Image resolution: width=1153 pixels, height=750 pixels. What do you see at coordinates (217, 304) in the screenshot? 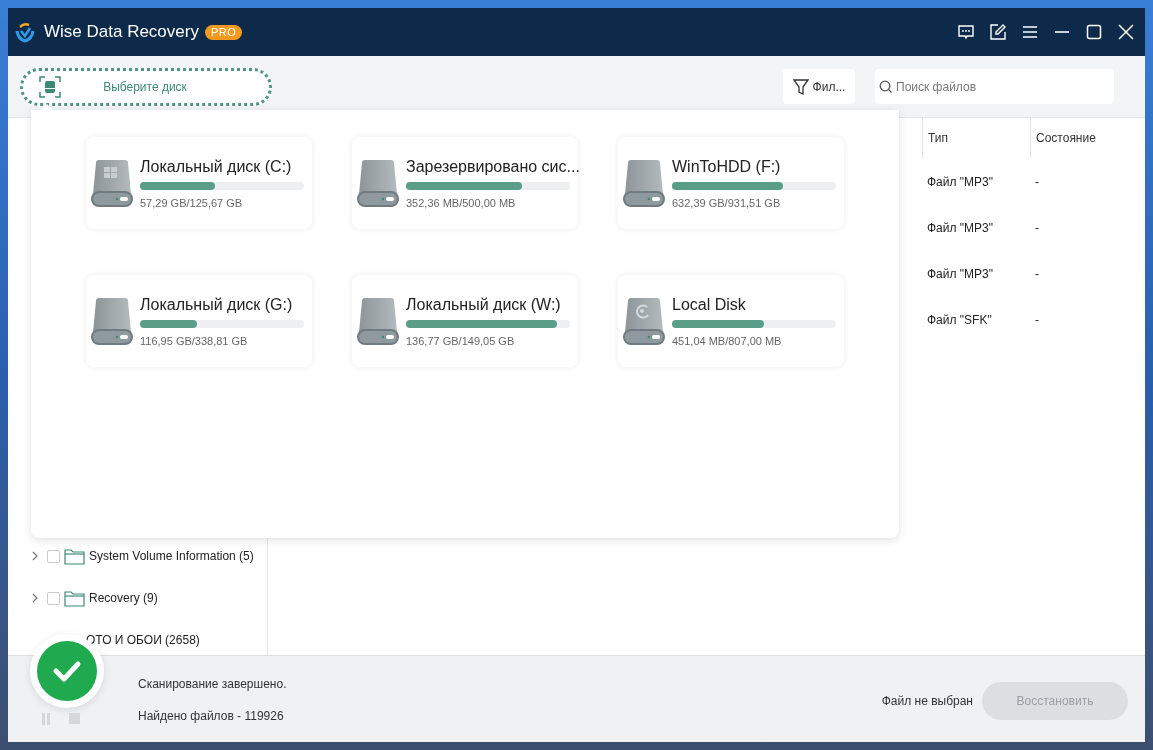
I see `drive-name: Локальный диск (G:)` at bounding box center [217, 304].